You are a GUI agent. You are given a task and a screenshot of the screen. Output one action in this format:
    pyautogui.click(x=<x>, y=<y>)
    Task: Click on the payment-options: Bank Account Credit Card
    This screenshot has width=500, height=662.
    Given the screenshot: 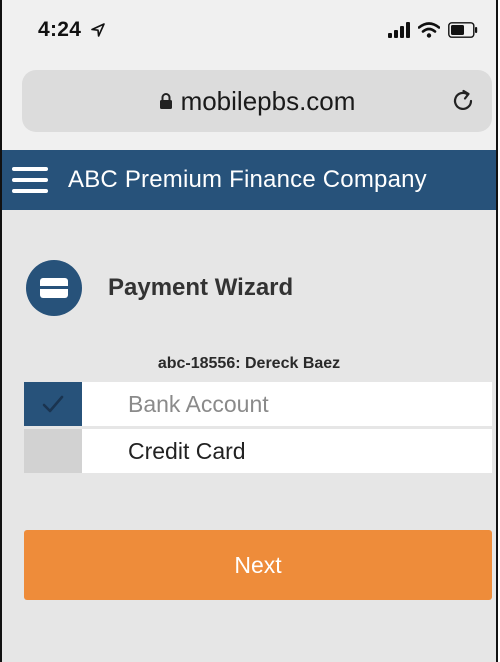 What is the action you would take?
    pyautogui.click(x=258, y=429)
    